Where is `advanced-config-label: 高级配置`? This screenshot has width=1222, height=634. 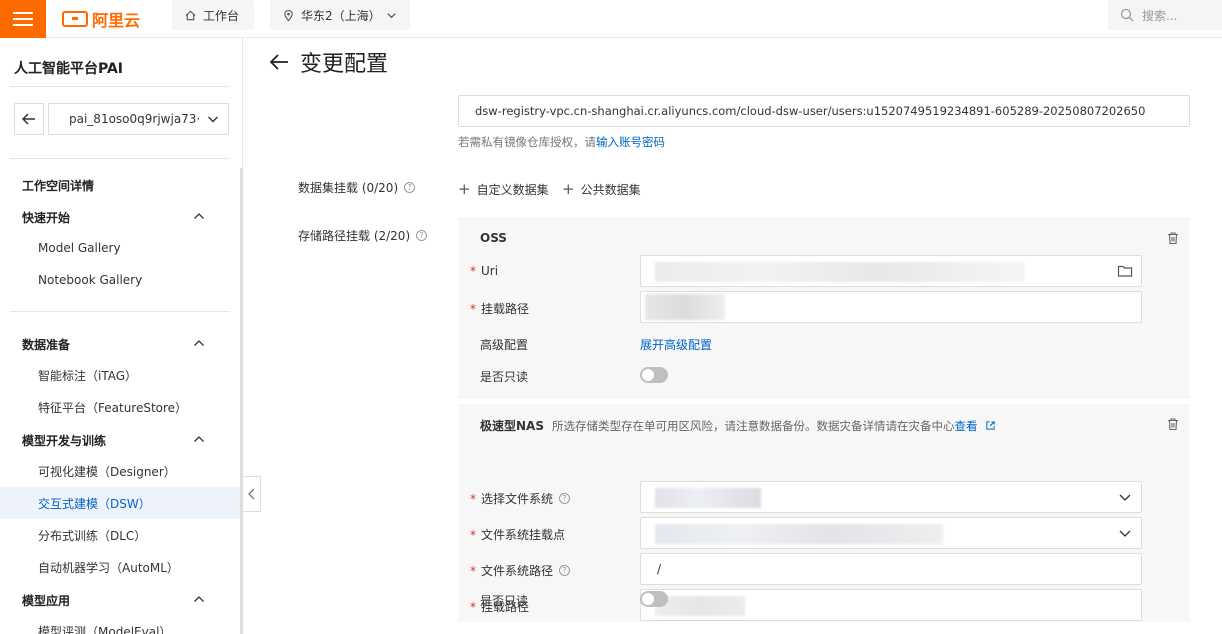 advanced-config-label: 高级配置 is located at coordinates (504, 345).